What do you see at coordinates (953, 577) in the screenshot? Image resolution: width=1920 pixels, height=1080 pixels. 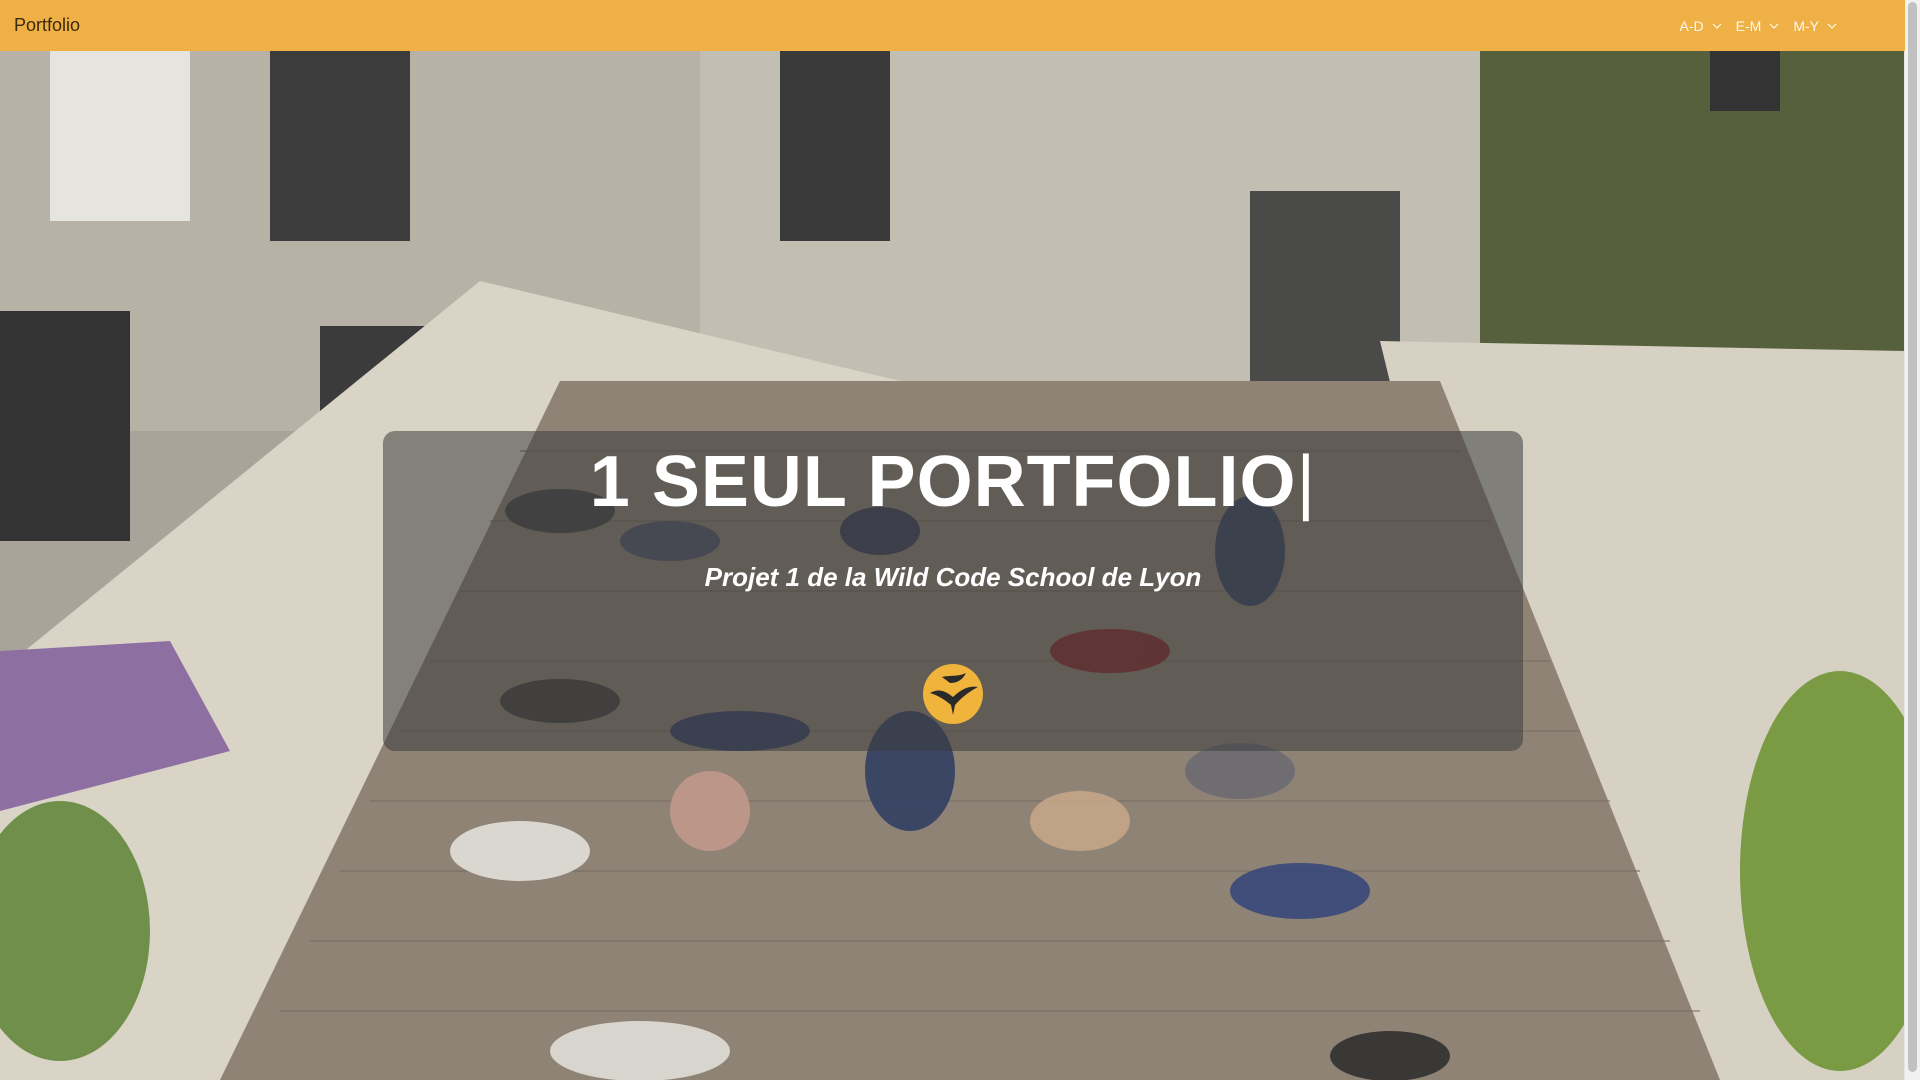 I see `hero-subtitle: Projet 1 de la Wild Code School de Lyon` at bounding box center [953, 577].